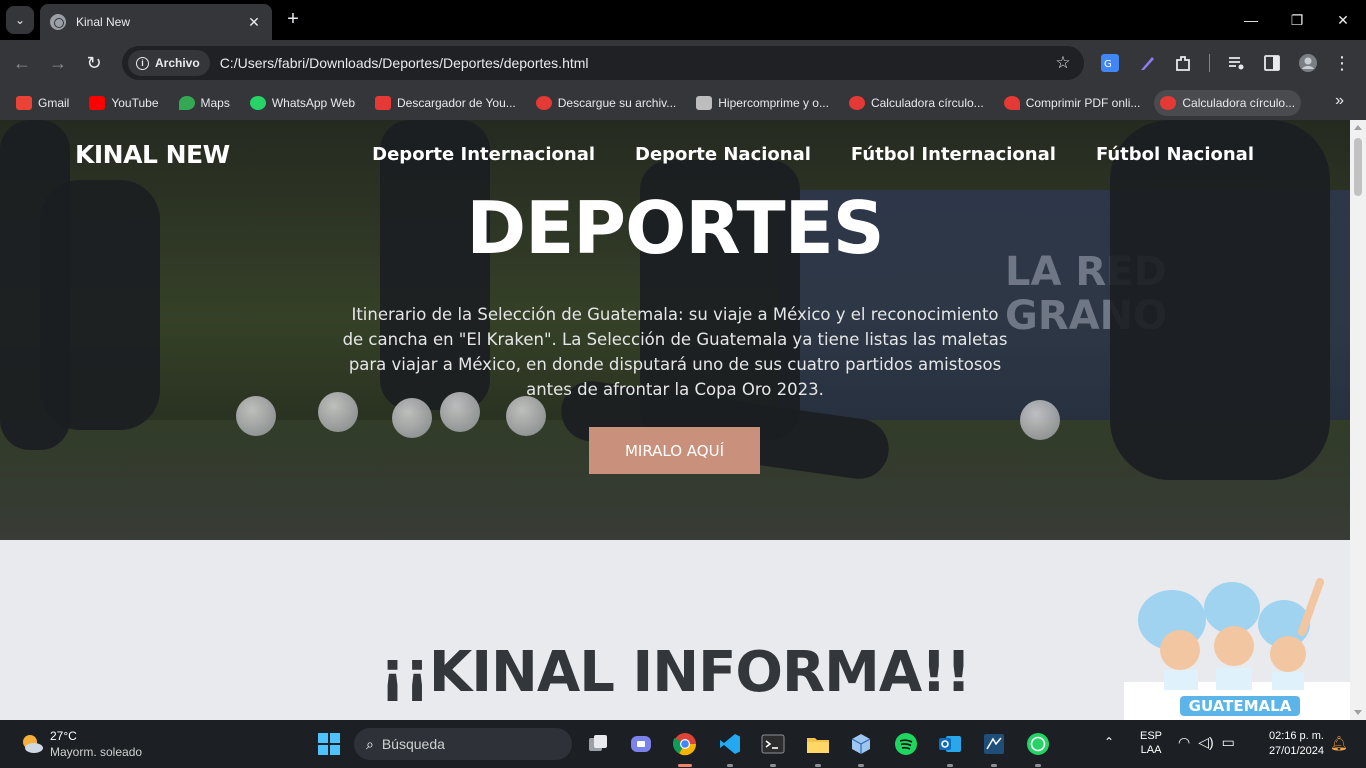  What do you see at coordinates (675, 228) in the screenshot?
I see `hero-title: DEPORTES` at bounding box center [675, 228].